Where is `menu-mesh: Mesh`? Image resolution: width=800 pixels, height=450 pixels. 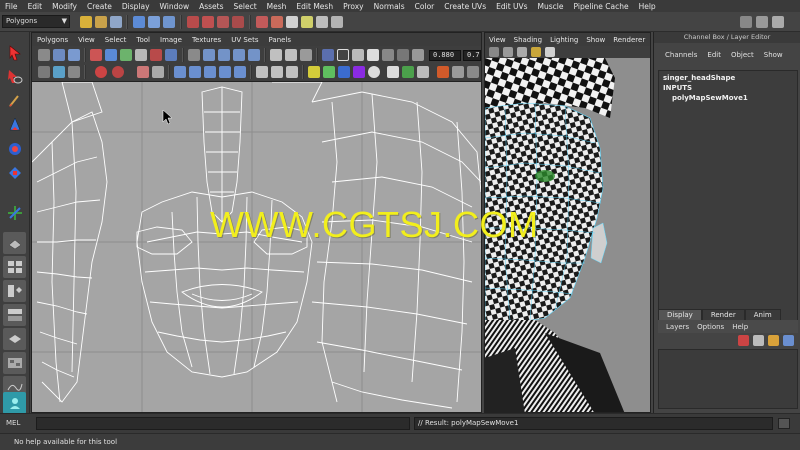 menu-mesh: Mesh is located at coordinates (277, 6).